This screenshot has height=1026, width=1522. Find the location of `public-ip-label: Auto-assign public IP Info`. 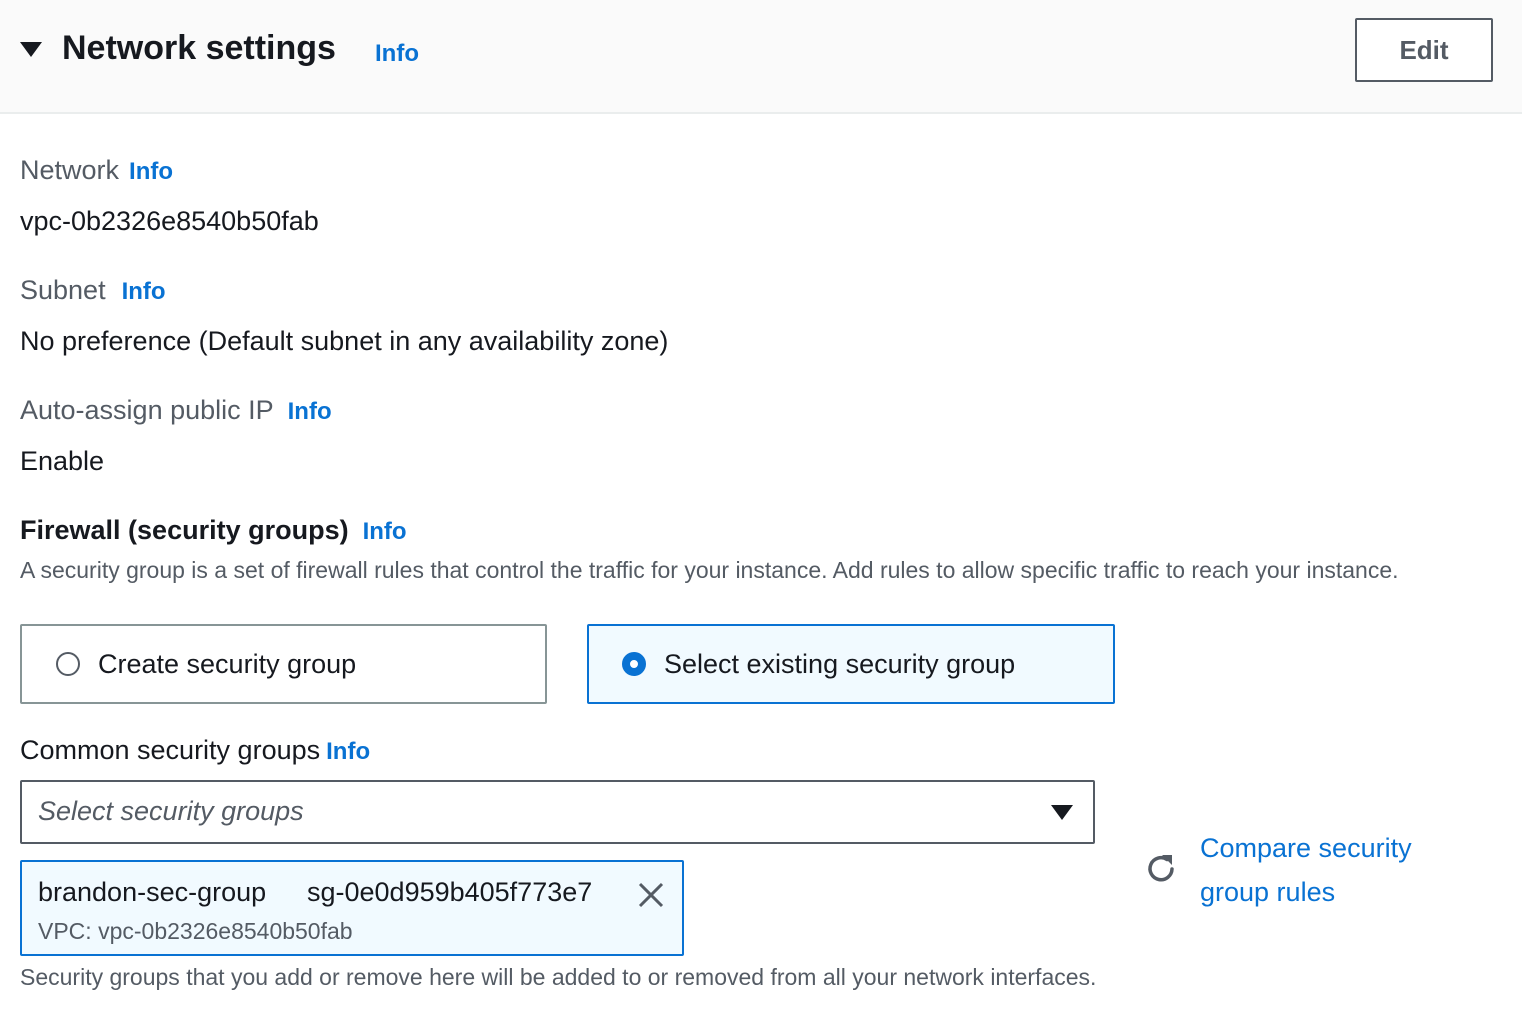

public-ip-label: Auto-assign public IP Info is located at coordinates (176, 410).